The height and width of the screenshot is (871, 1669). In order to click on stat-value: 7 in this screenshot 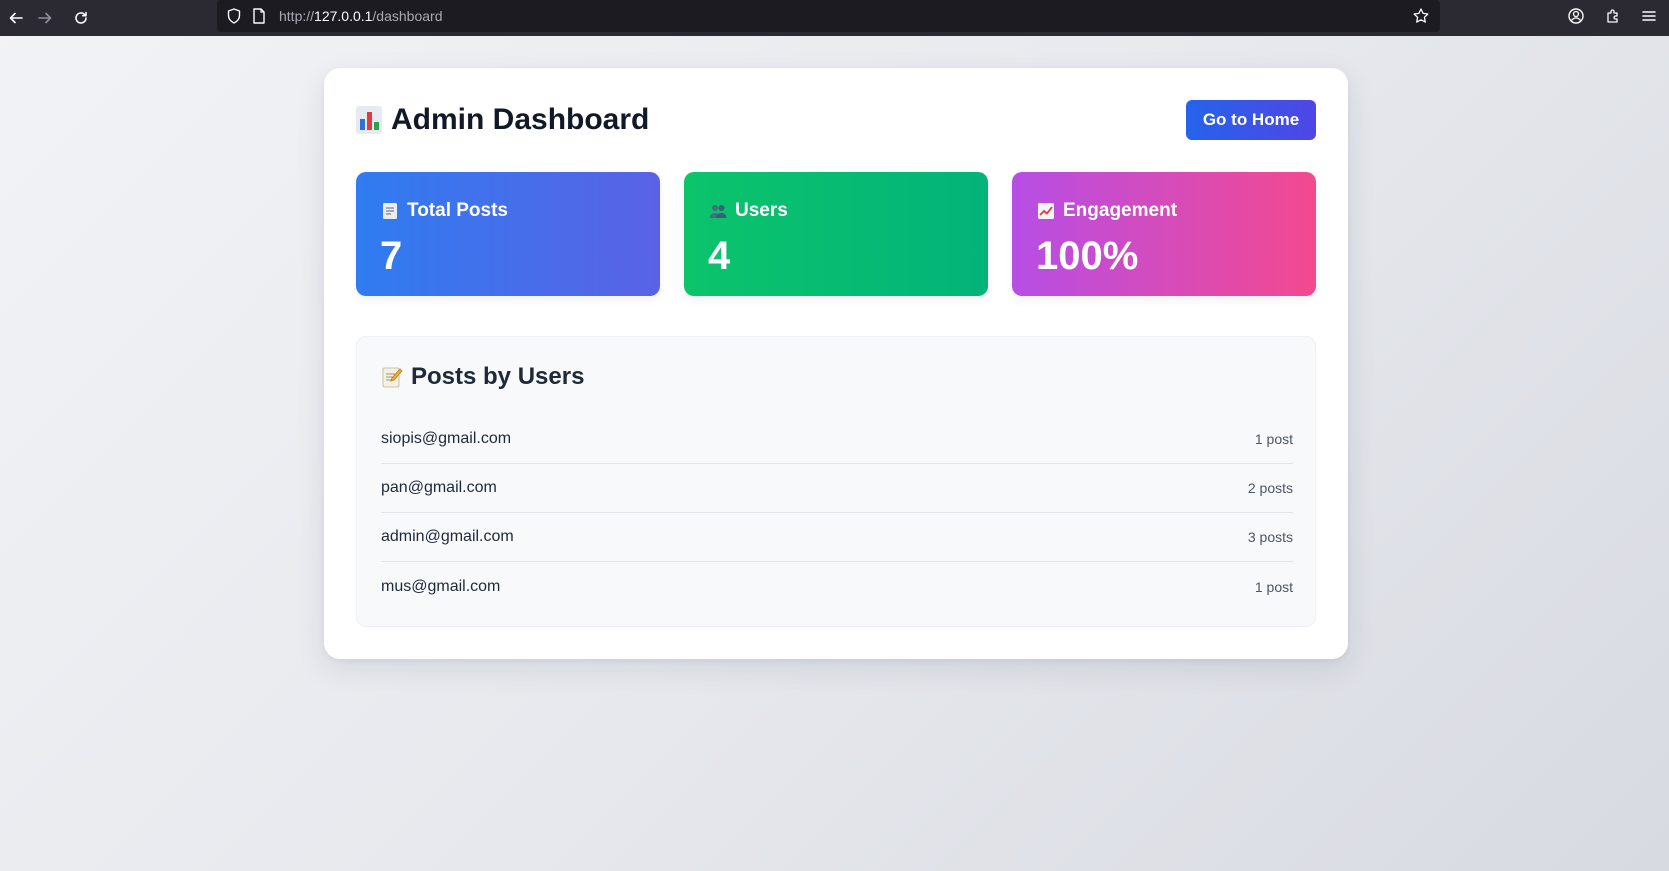, I will do `click(391, 256)`.